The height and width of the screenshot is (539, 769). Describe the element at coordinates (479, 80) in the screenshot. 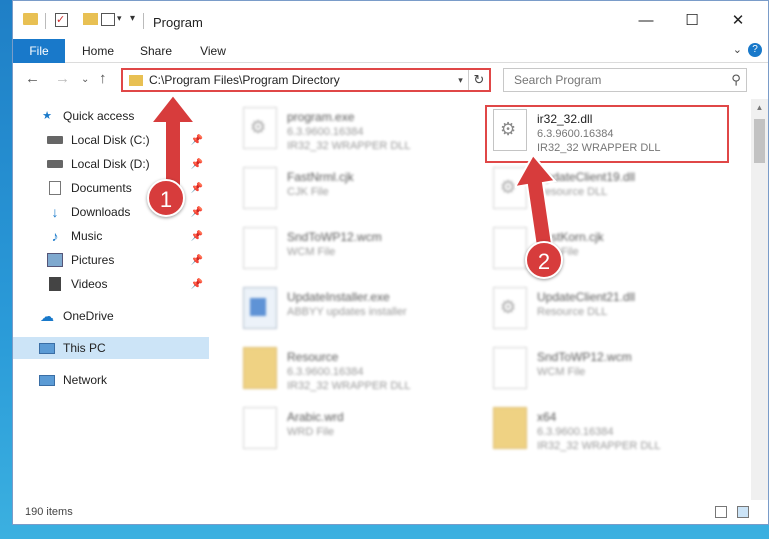

I see `refresh-icon: ↻` at that location.